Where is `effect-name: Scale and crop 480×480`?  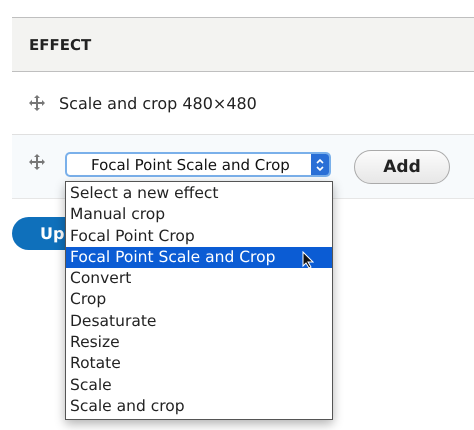
effect-name: Scale and crop 480×480 is located at coordinates (158, 103).